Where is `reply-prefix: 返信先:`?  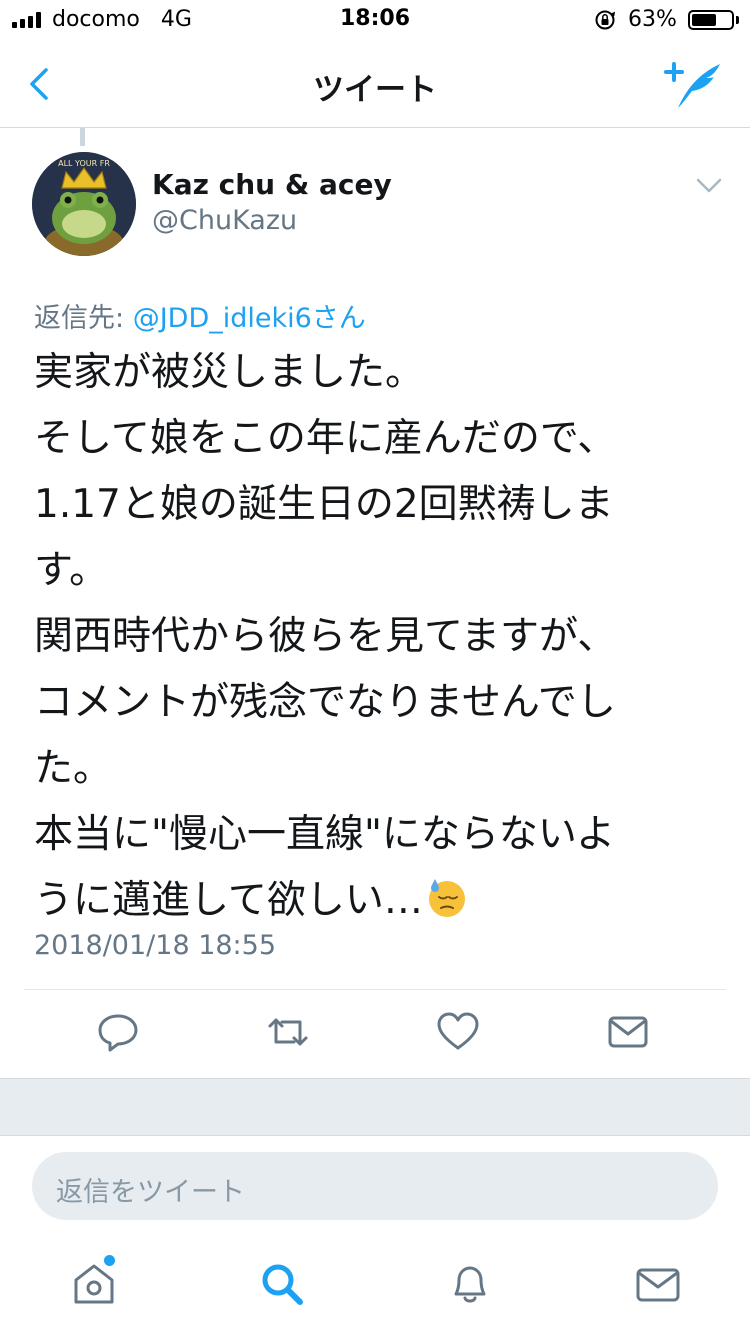 reply-prefix: 返信先: is located at coordinates (83, 318).